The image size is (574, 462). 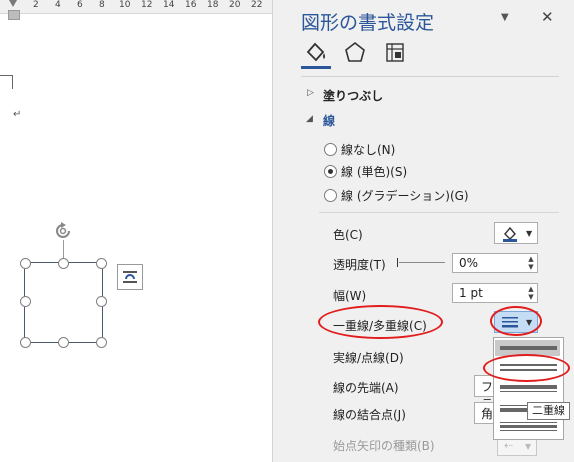 What do you see at coordinates (353, 95) in the screenshot?
I see `section-fill: 塗りつぶし` at bounding box center [353, 95].